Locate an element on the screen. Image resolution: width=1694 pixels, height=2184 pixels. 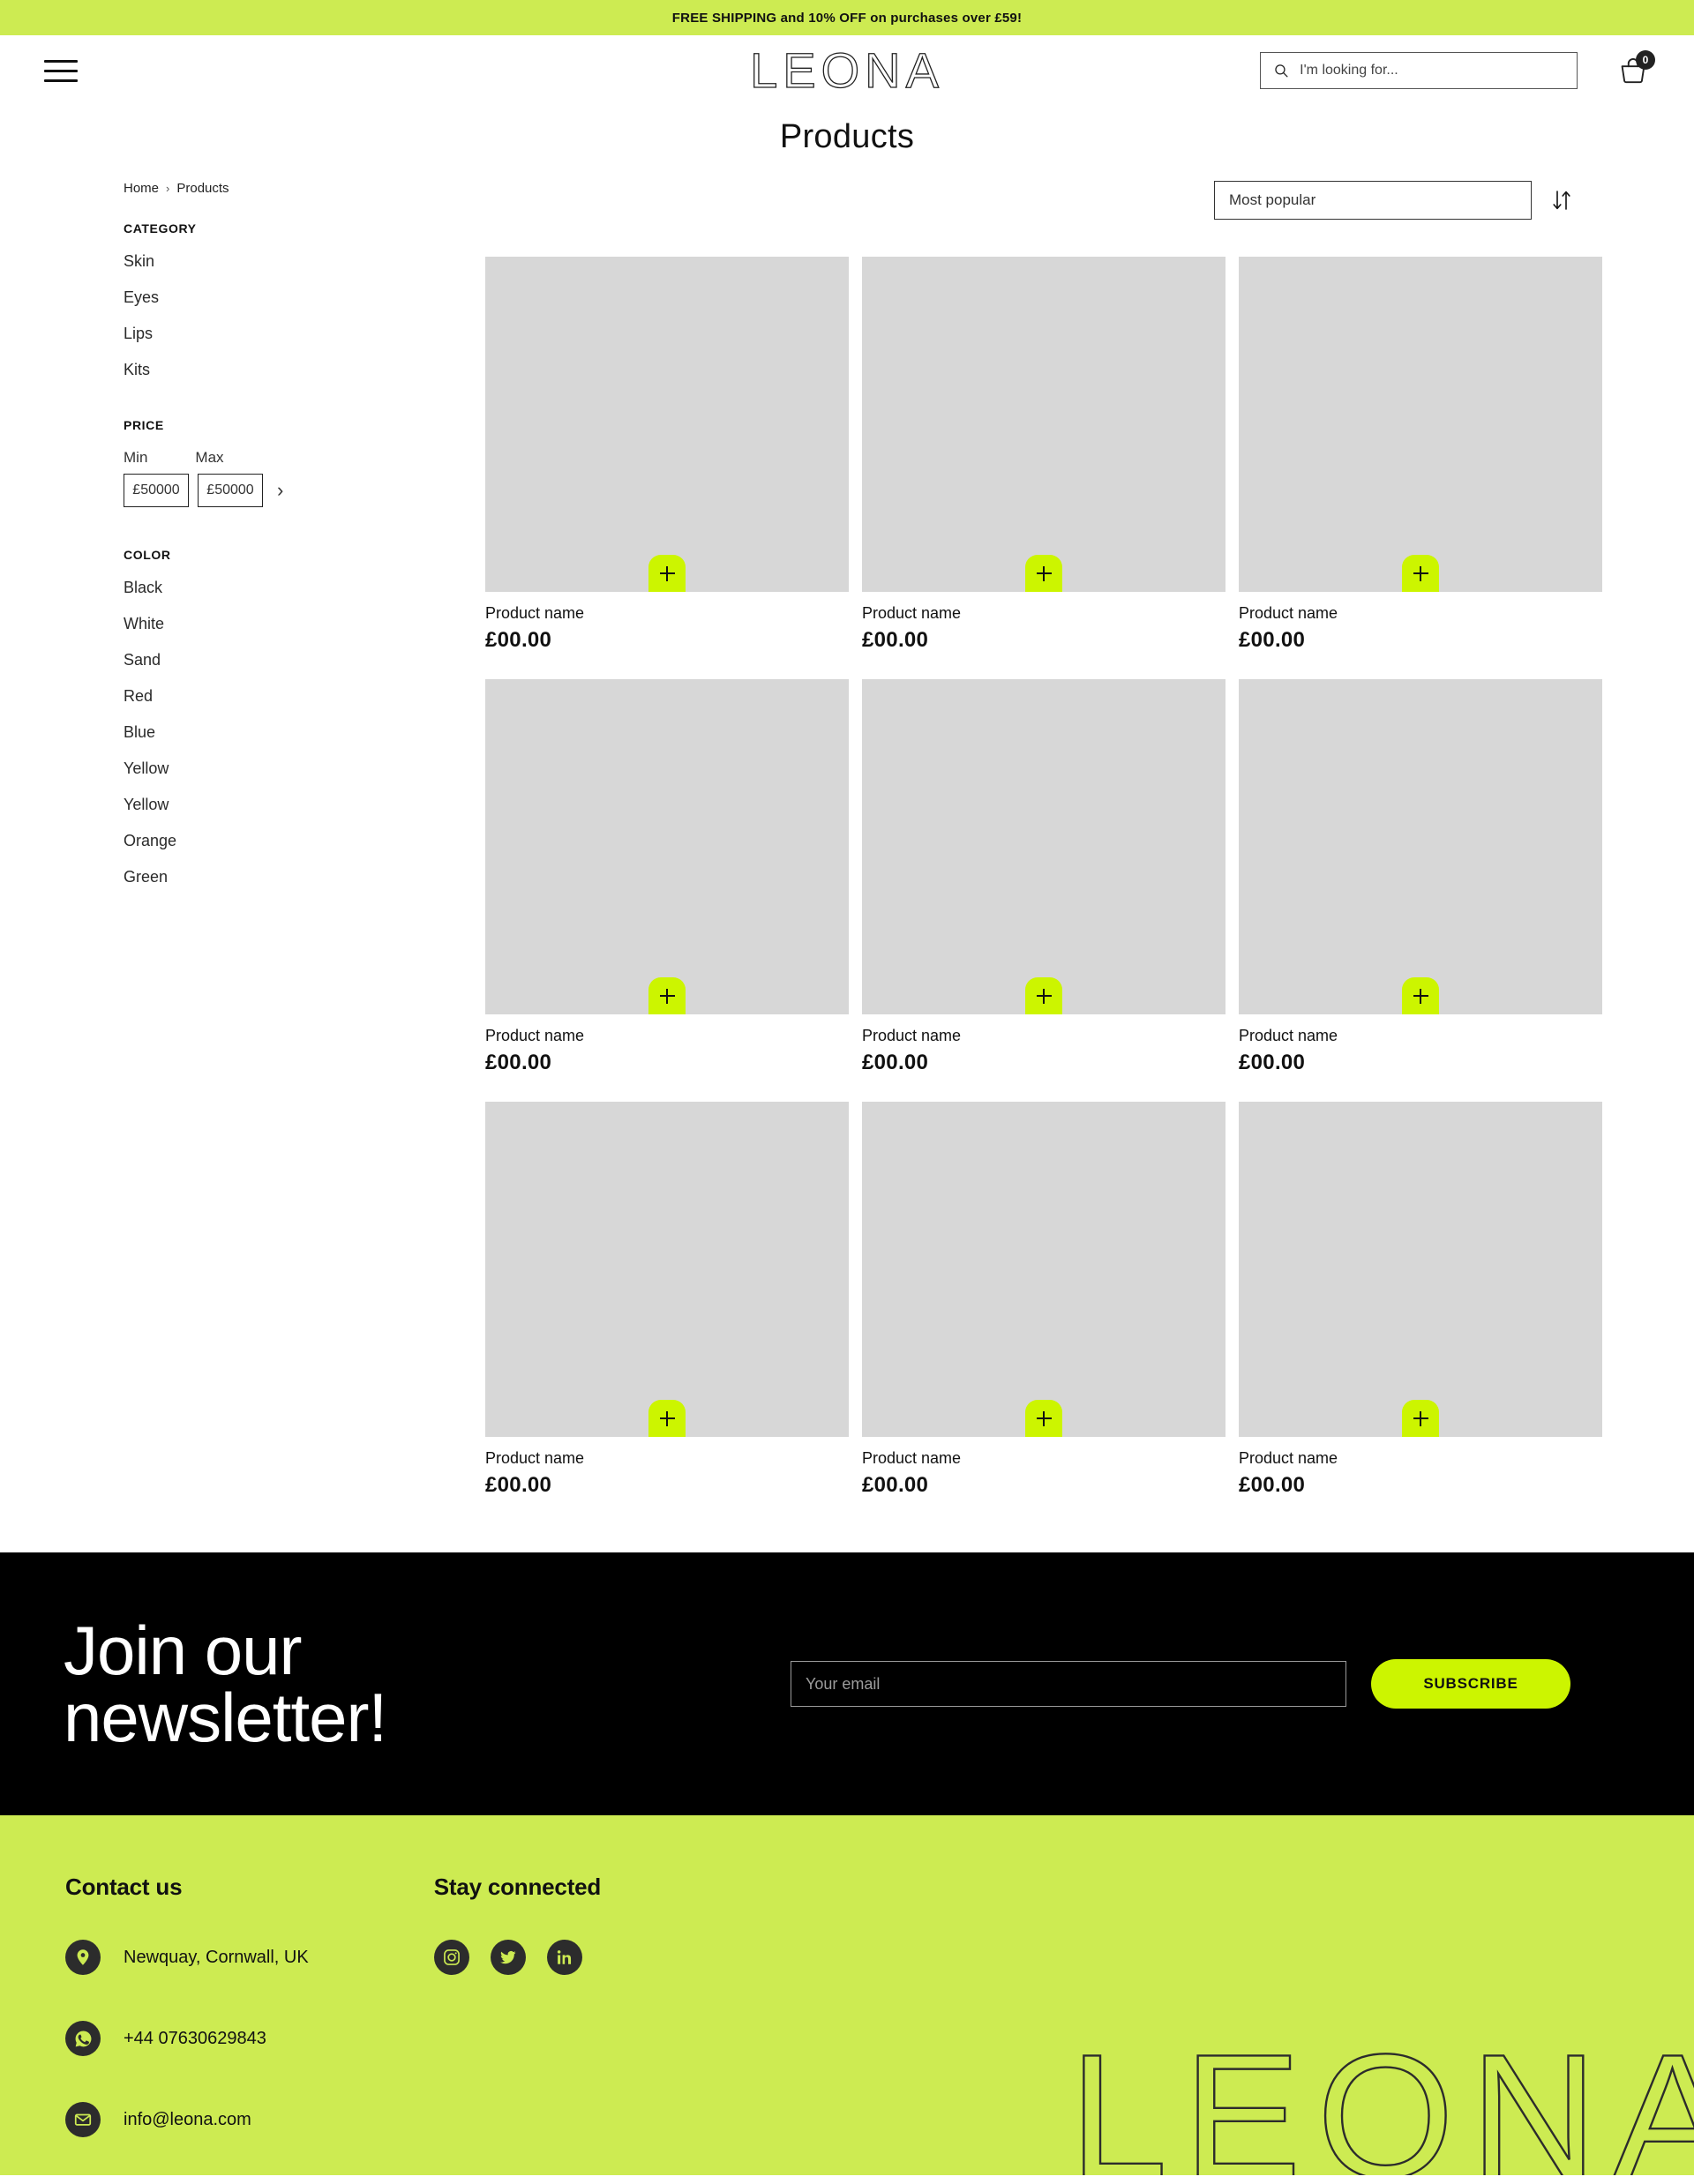
filter-item-eyes: Eyes is located at coordinates (305, 297).